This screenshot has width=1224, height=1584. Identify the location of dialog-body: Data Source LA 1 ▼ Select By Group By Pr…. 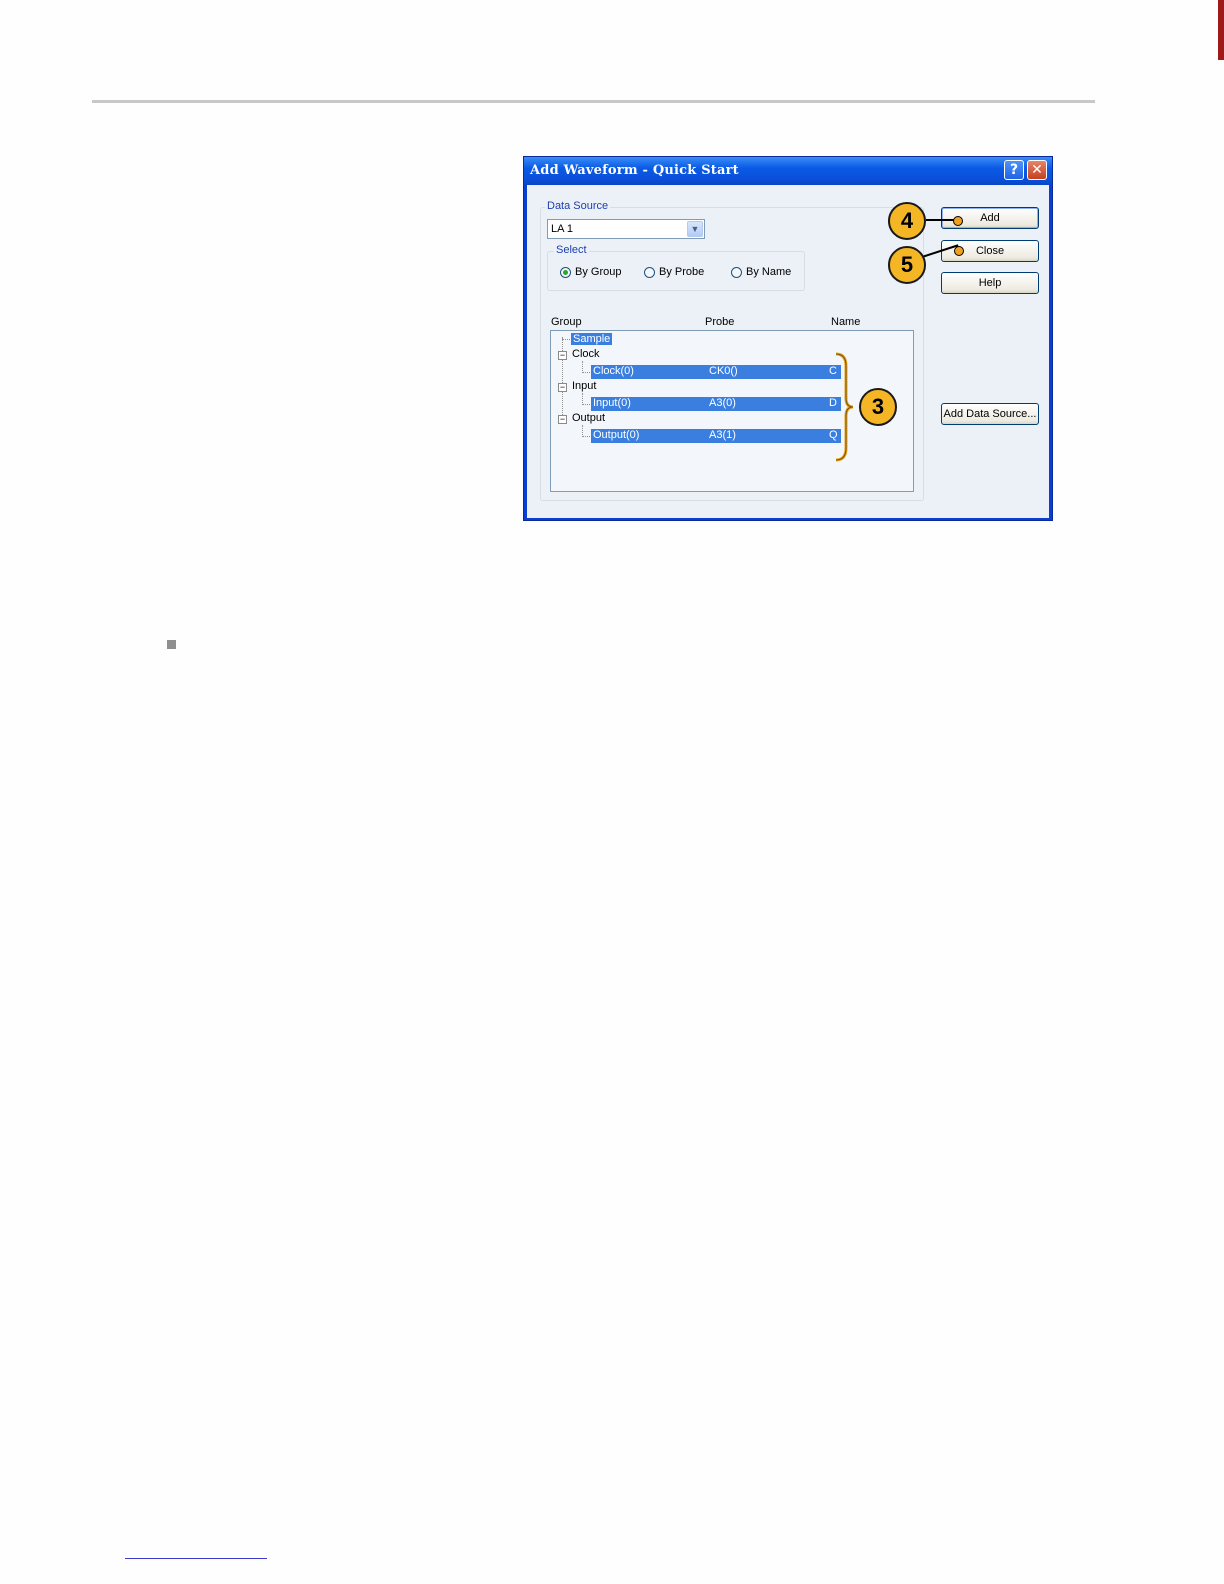
(788, 351).